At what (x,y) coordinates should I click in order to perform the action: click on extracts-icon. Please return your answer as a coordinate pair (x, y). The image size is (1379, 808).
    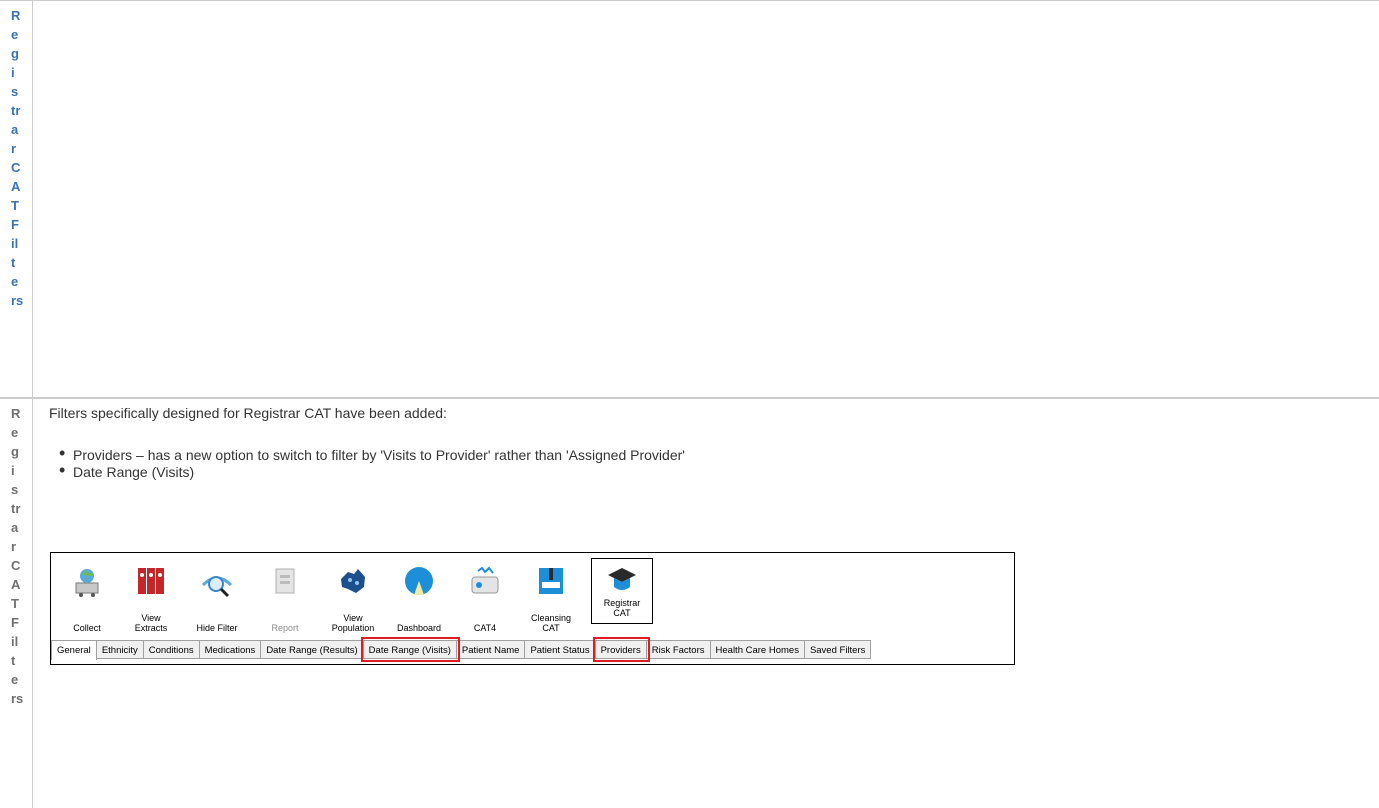
    Looking at the image, I should click on (151, 581).